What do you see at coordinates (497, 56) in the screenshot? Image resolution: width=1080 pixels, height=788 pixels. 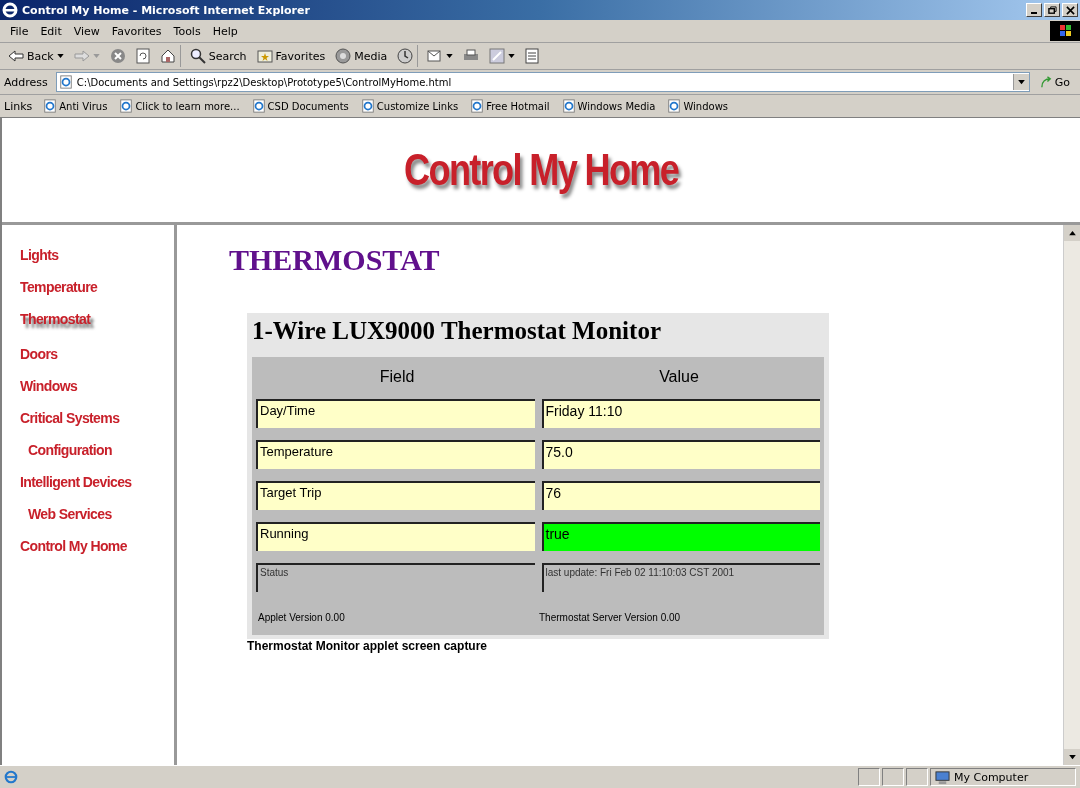 I see `edit-icon` at bounding box center [497, 56].